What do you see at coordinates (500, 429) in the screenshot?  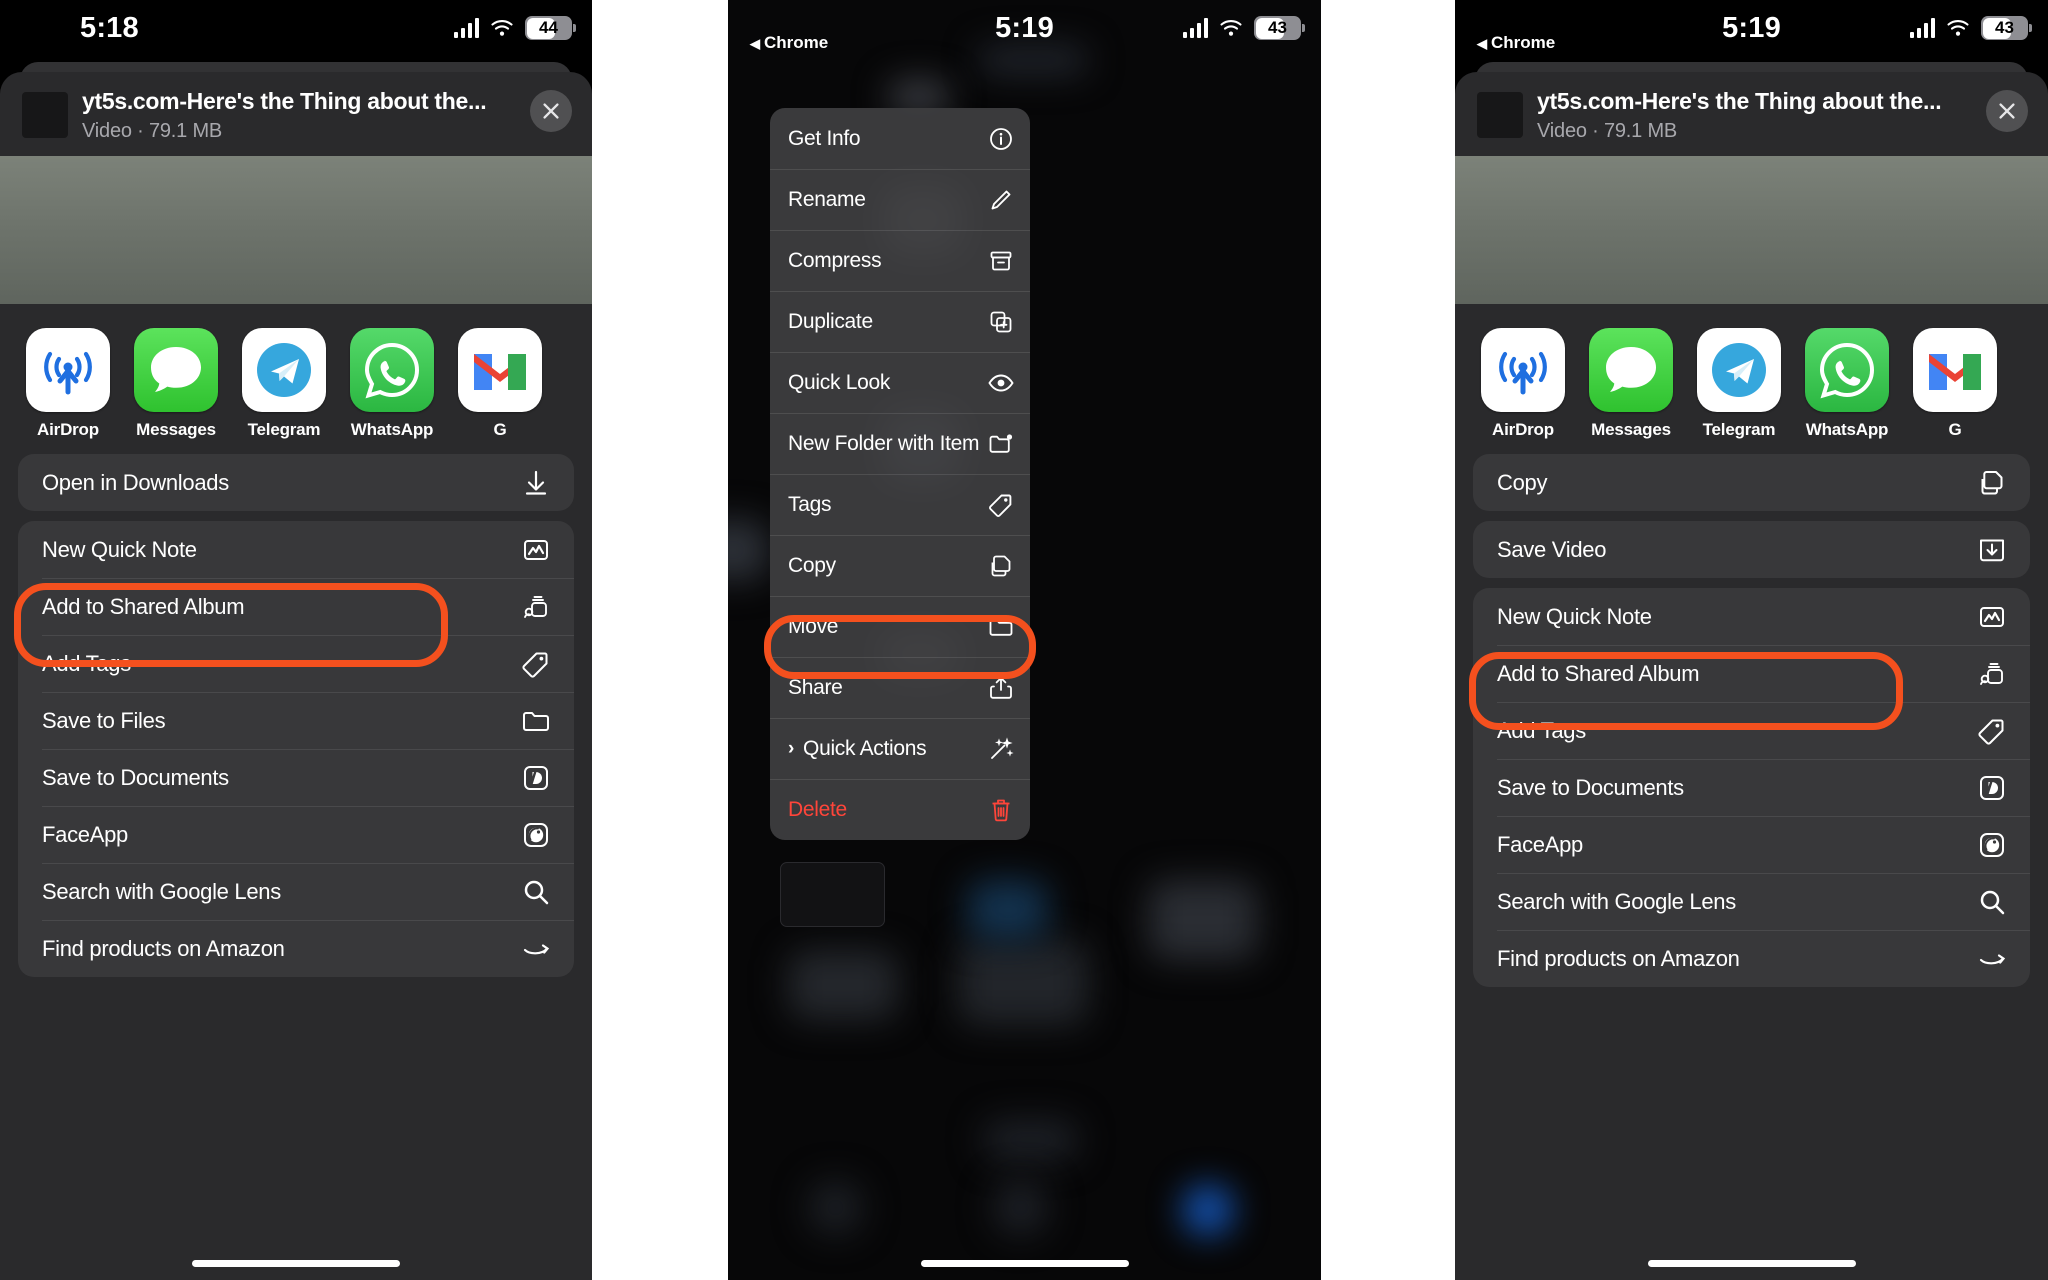 I see `app-label: G` at bounding box center [500, 429].